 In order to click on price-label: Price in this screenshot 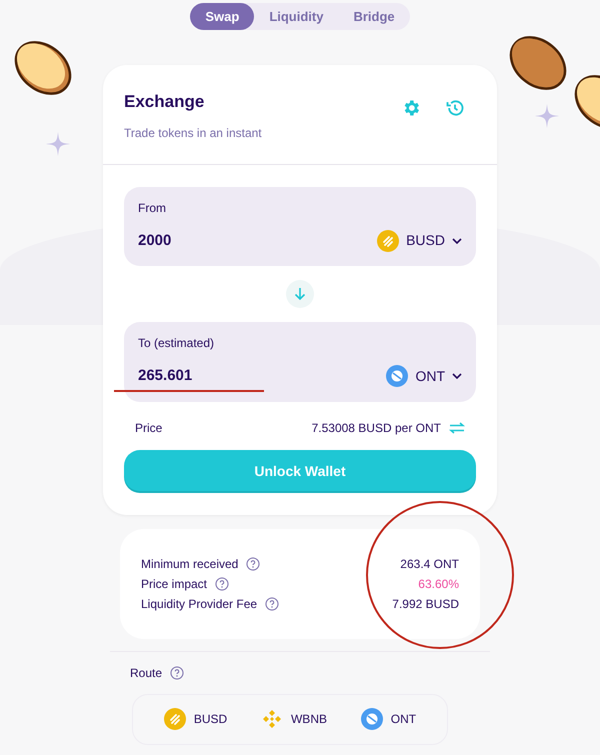, I will do `click(148, 428)`.